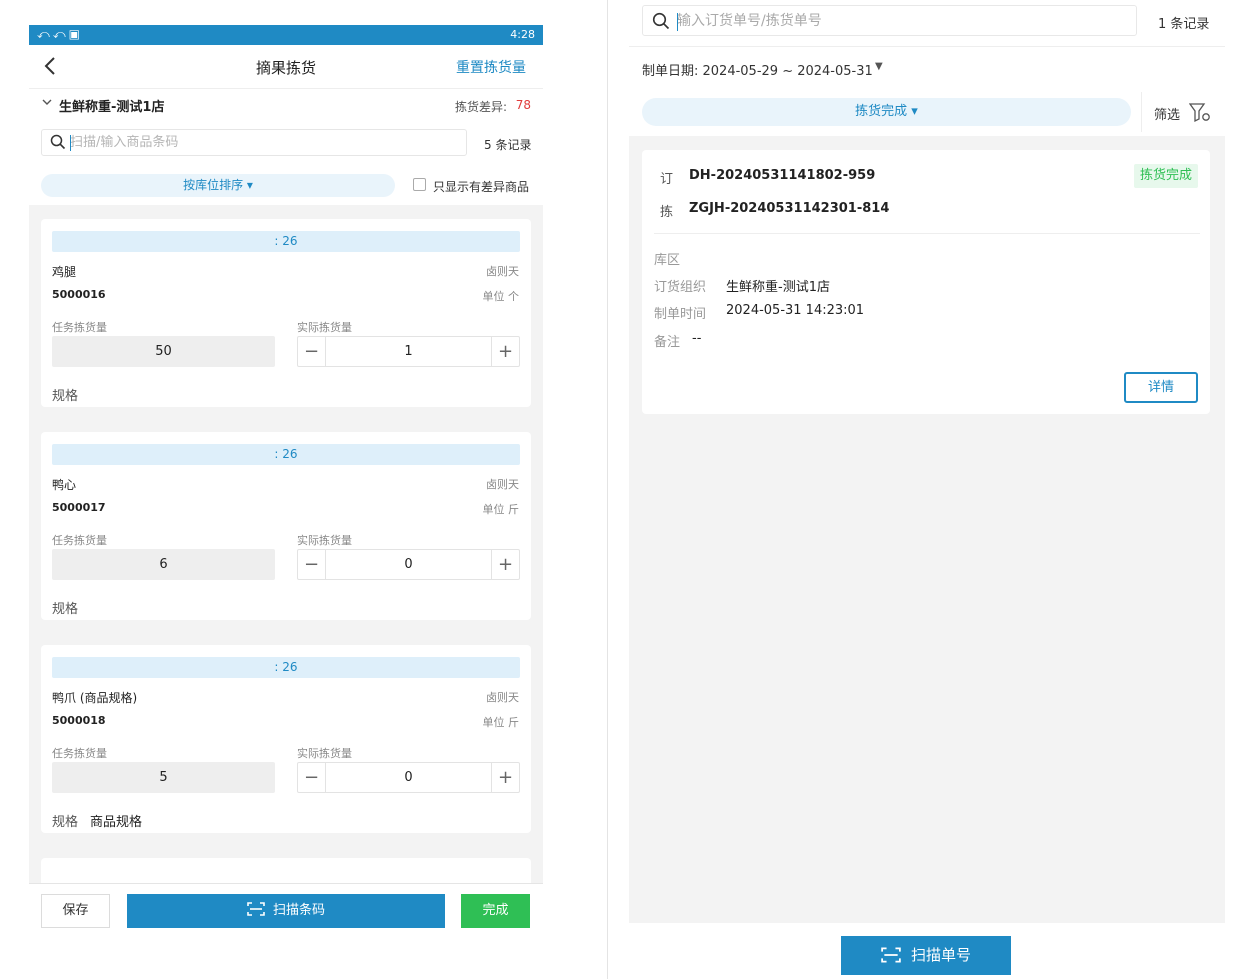 The height and width of the screenshot is (979, 1237). I want to click on actual-qty-value: 1, so click(408, 351).